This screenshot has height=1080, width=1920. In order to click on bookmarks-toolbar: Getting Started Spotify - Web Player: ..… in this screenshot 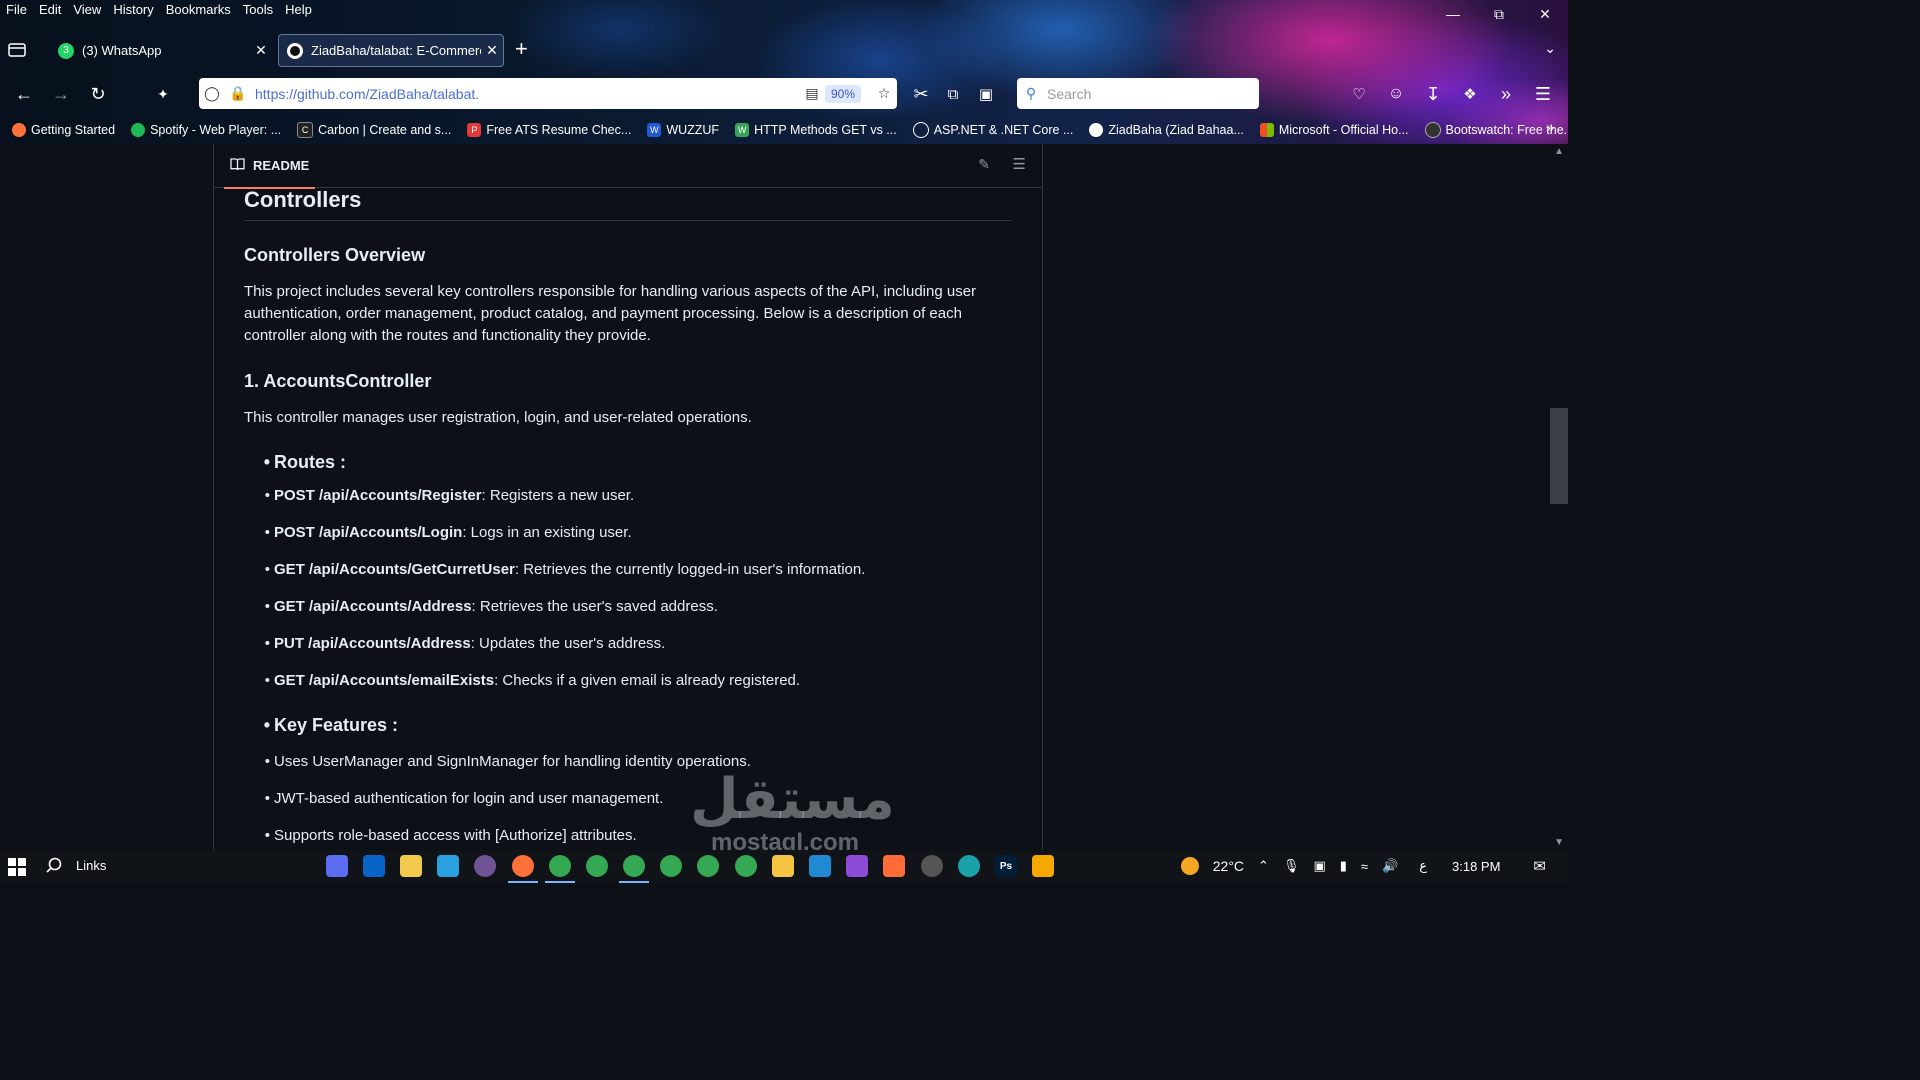, I will do `click(784, 130)`.